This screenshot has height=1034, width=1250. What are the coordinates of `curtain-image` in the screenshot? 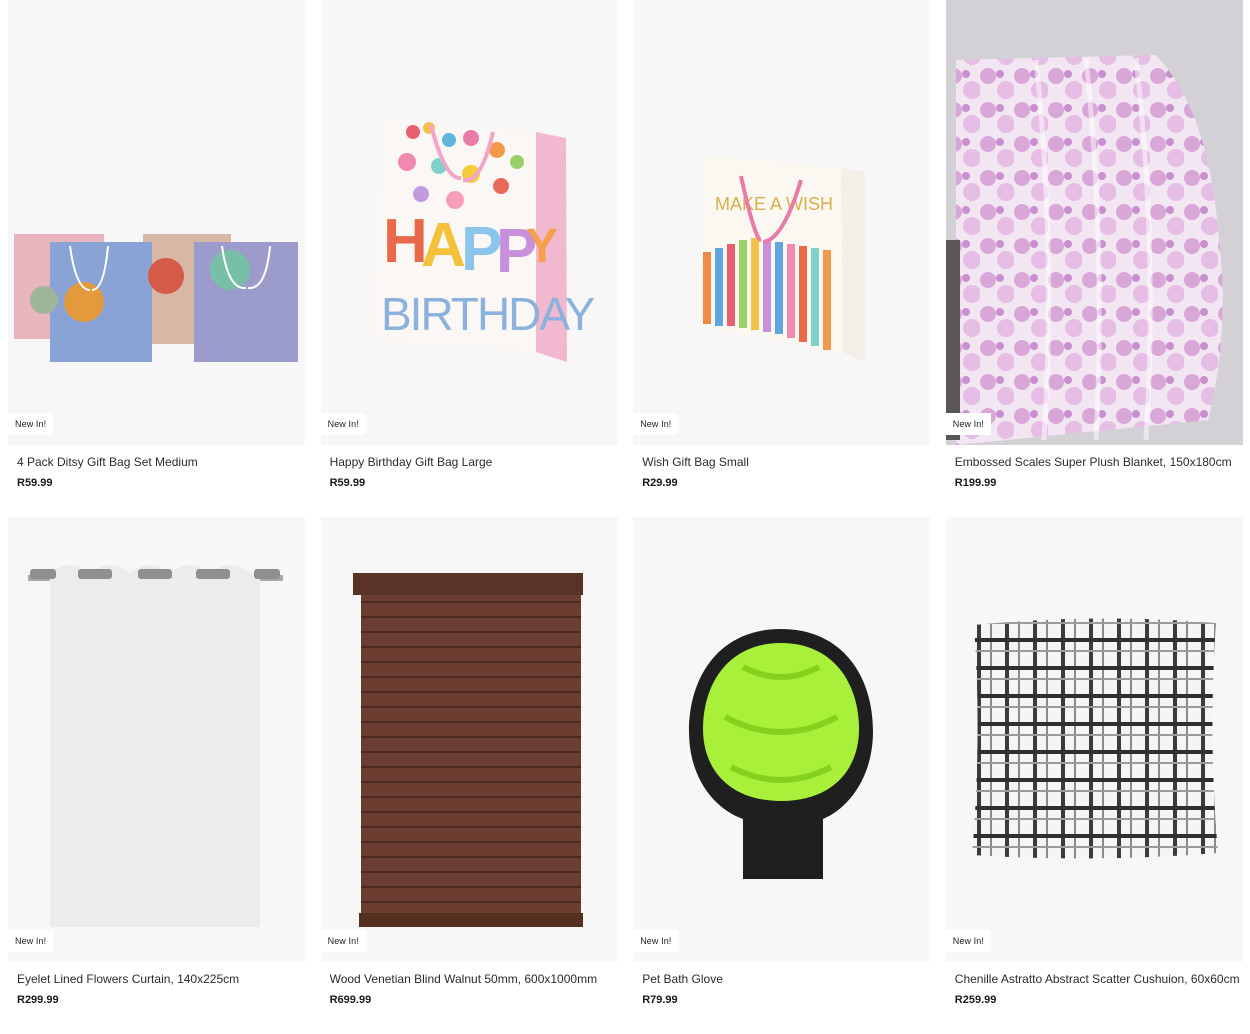 It's located at (155, 746).